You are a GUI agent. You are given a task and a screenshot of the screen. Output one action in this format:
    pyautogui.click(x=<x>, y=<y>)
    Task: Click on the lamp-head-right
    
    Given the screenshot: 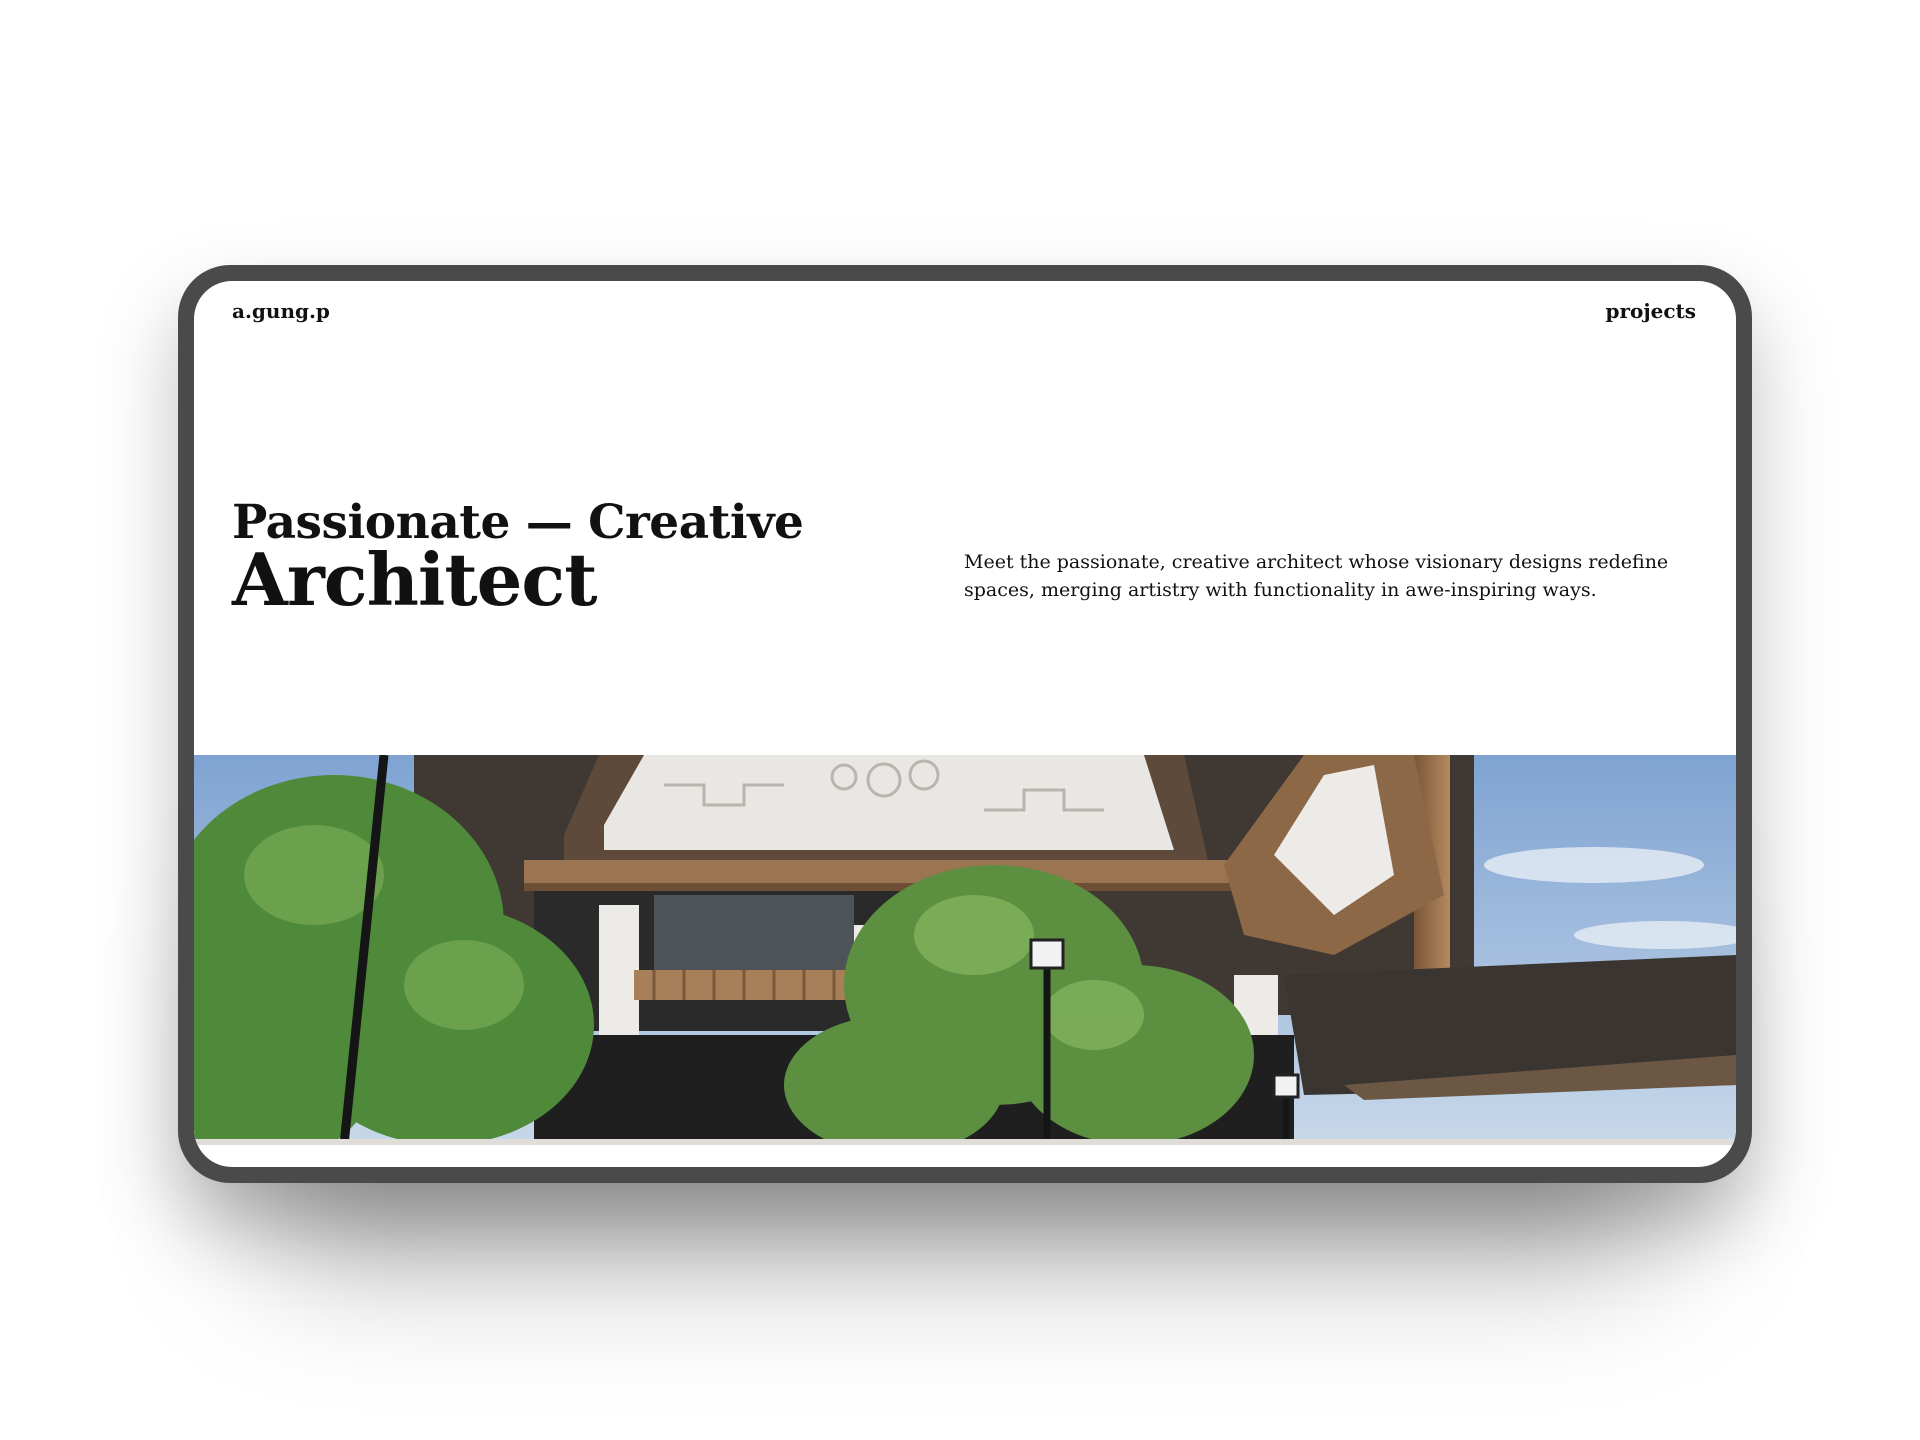 What is the action you would take?
    pyautogui.click(x=1286, y=1086)
    